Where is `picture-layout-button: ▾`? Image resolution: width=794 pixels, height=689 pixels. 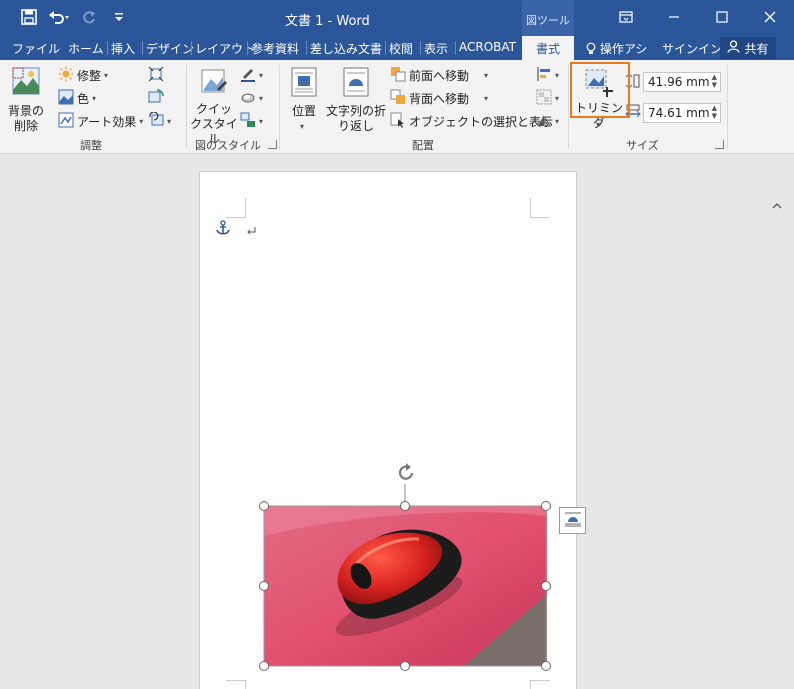 picture-layout-button: ▾ is located at coordinates (251, 121).